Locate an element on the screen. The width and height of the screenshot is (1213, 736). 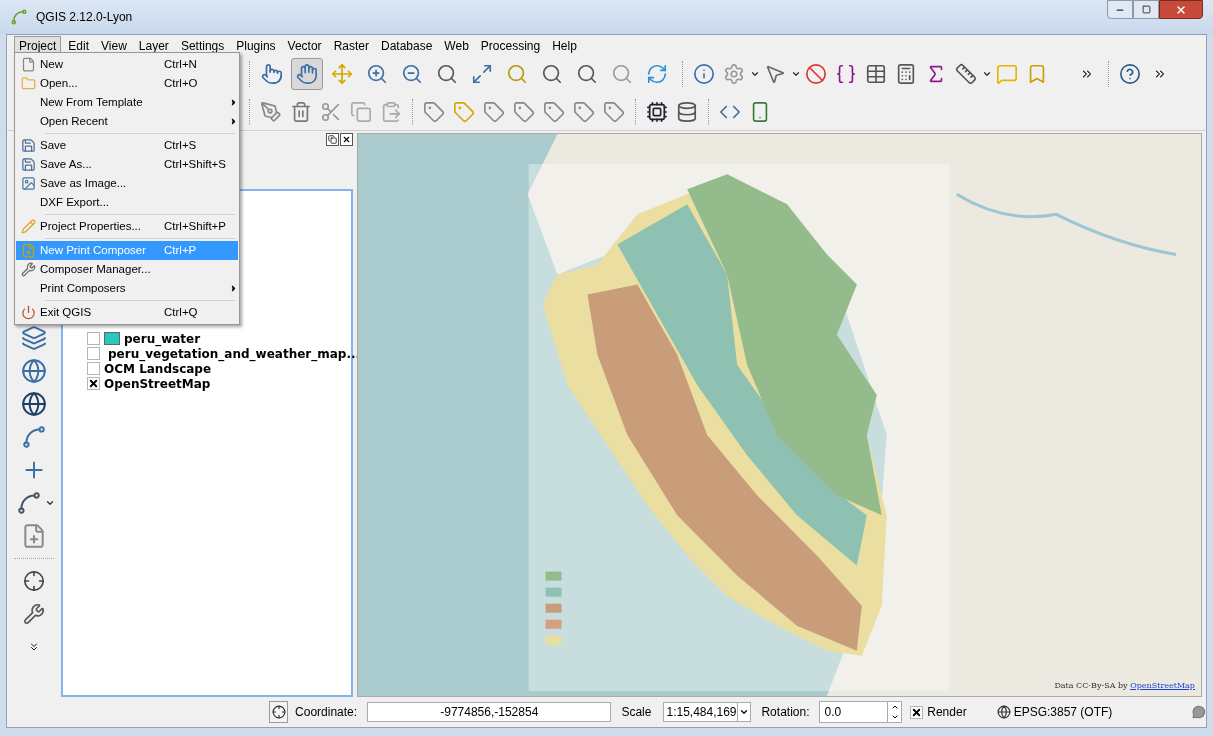
menu-item: Print Composers is located at coordinates (127, 288).